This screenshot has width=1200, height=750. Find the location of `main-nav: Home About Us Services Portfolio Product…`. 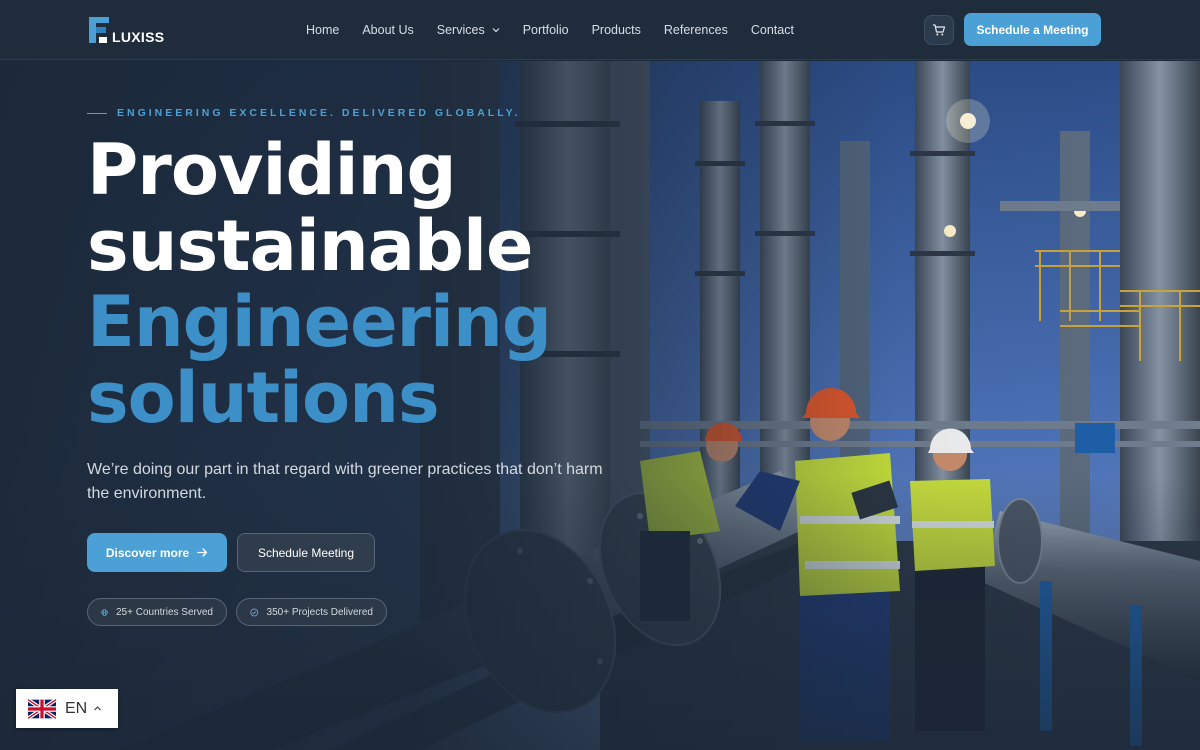

main-nav: Home About Us Services Portfolio Product… is located at coordinates (561, 30).